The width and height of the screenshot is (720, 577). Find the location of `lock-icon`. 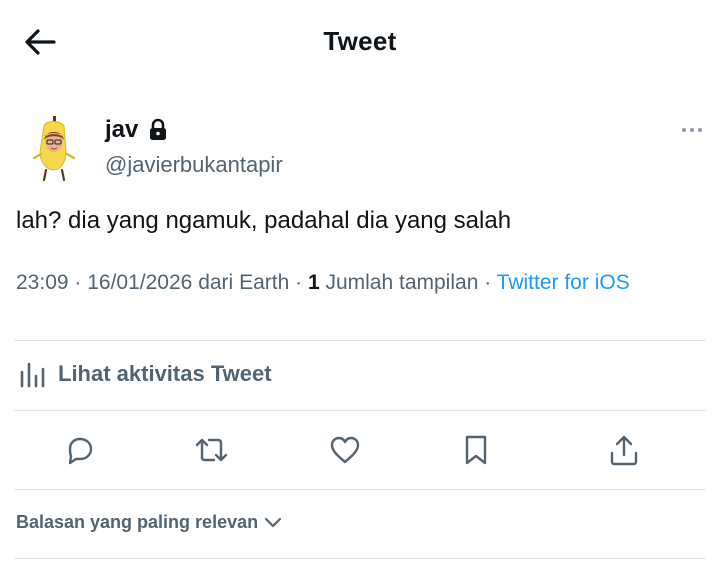

lock-icon is located at coordinates (158, 129).